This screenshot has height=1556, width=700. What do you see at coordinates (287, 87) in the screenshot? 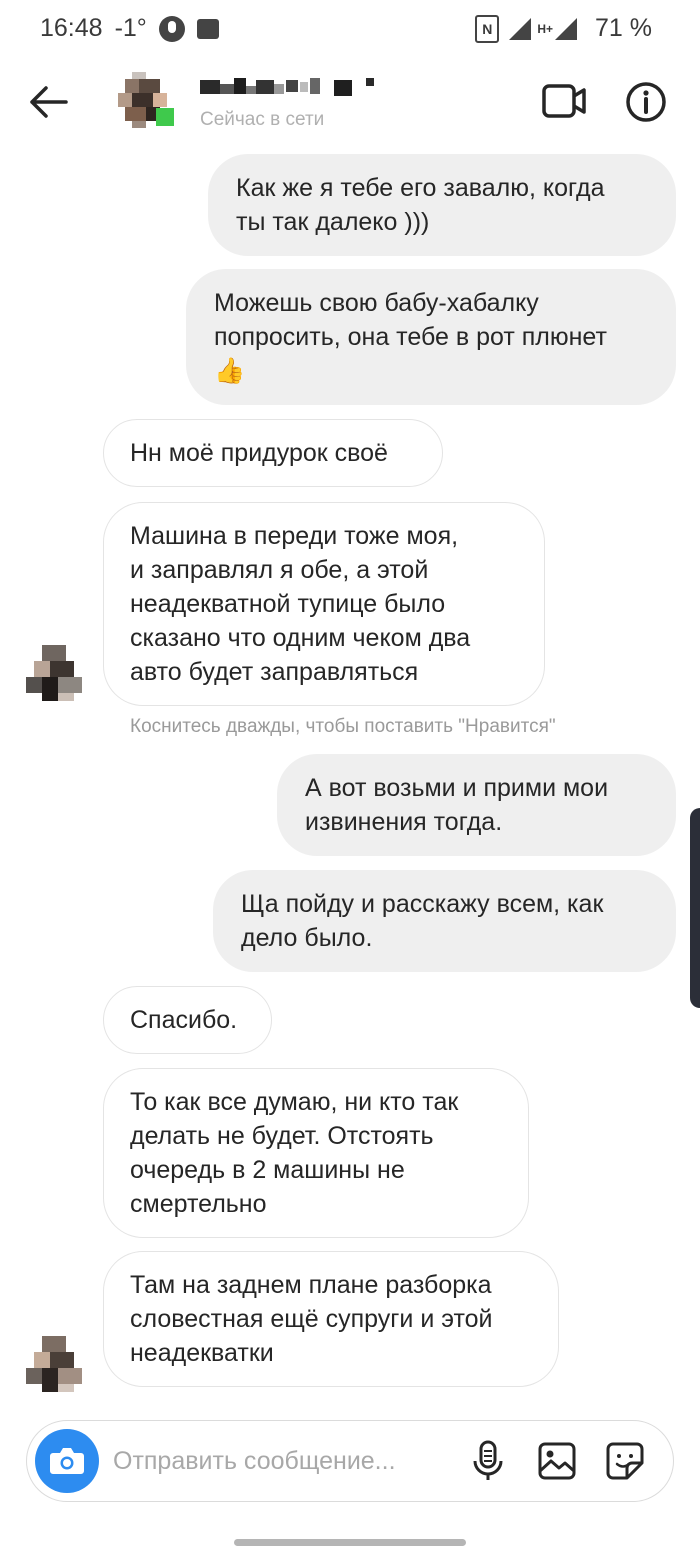
I see `contact-name-redacted` at bounding box center [287, 87].